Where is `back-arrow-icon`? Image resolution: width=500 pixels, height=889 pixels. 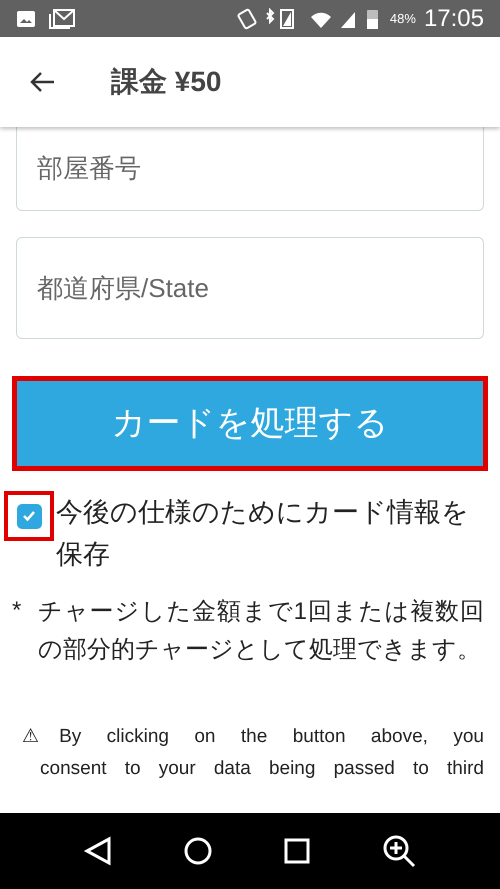
back-arrow-icon is located at coordinates (42, 82).